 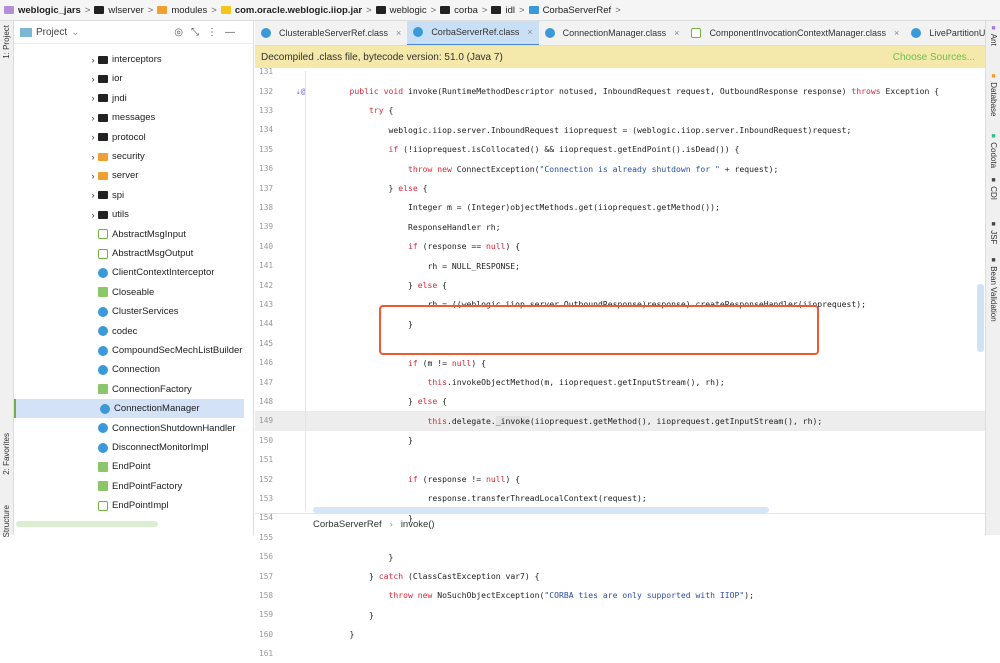 What do you see at coordinates (993, 180) in the screenshot?
I see `cdi-icon: ■` at bounding box center [993, 180].